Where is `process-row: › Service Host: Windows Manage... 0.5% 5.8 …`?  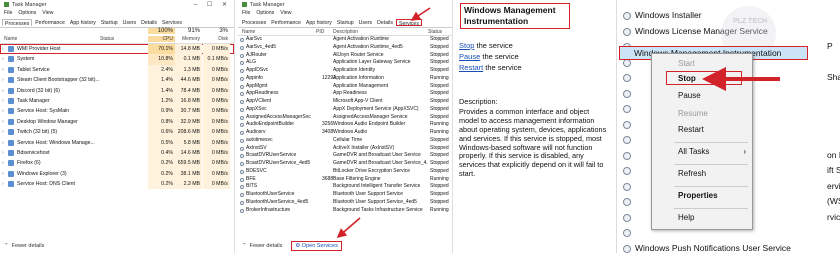 process-row: › Service Host: Windows Manage... 0.5% 5.8 … is located at coordinates (117, 142).